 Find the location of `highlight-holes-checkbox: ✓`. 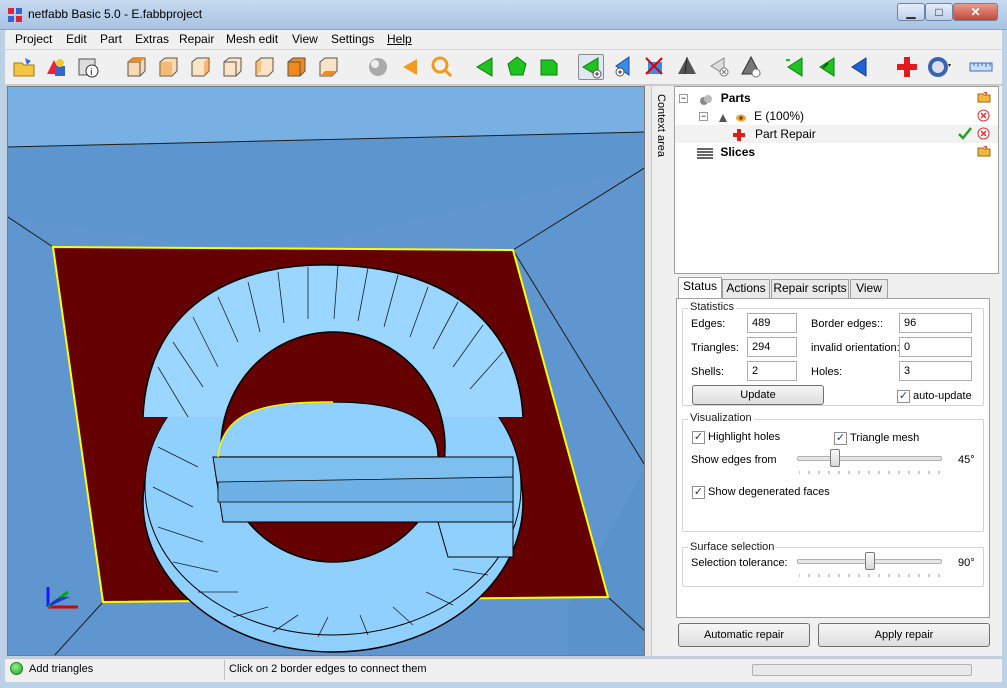

highlight-holes-checkbox: ✓ is located at coordinates (698, 437).